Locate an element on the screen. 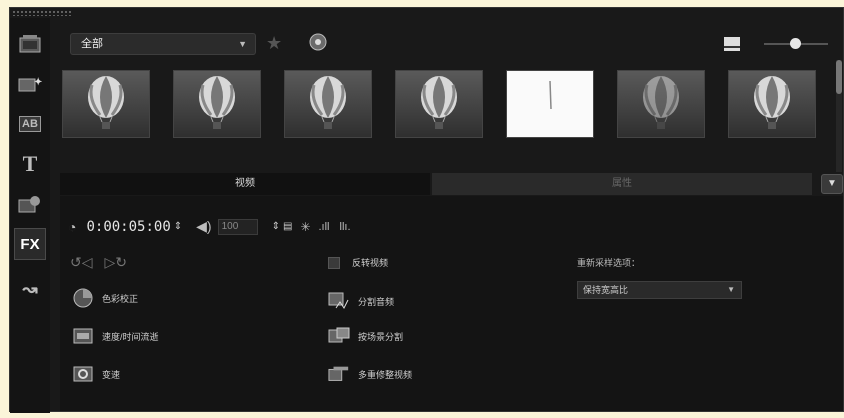 The width and height of the screenshot is (844, 418). multi-trim-icon is located at coordinates (339, 374).